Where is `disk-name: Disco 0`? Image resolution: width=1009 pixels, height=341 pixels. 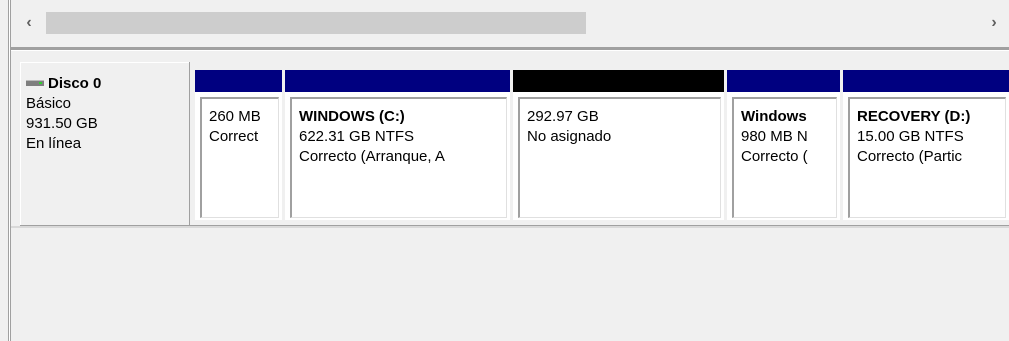 disk-name: Disco 0 is located at coordinates (75, 83).